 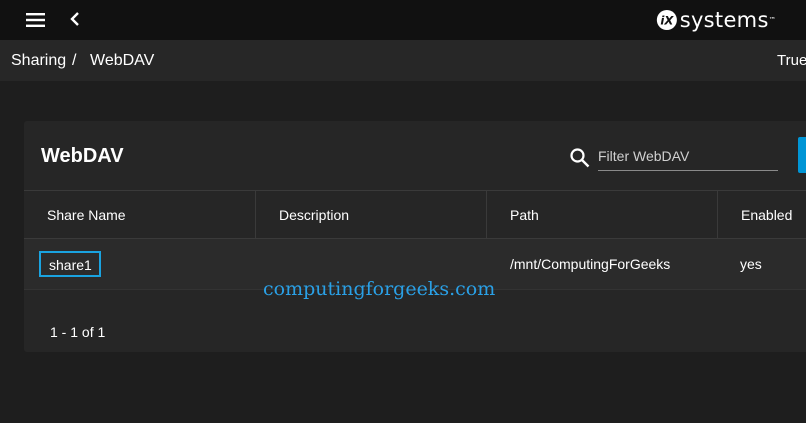 What do you see at coordinates (580, 158) in the screenshot?
I see `search-icon` at bounding box center [580, 158].